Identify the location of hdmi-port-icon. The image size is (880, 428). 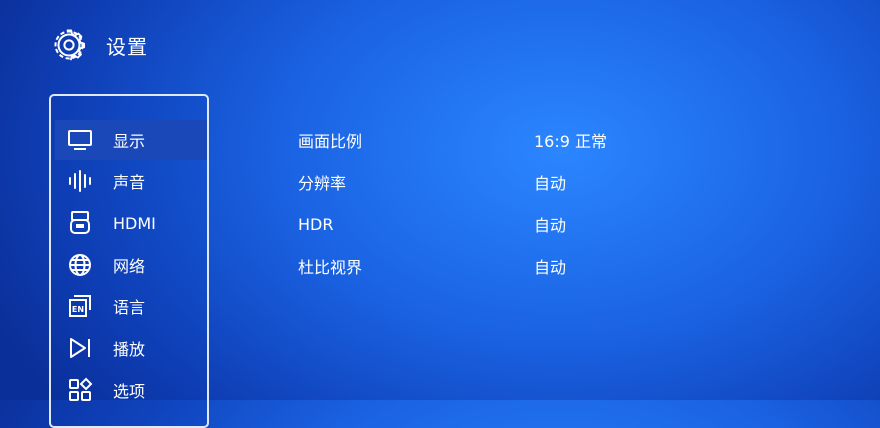
(80, 222).